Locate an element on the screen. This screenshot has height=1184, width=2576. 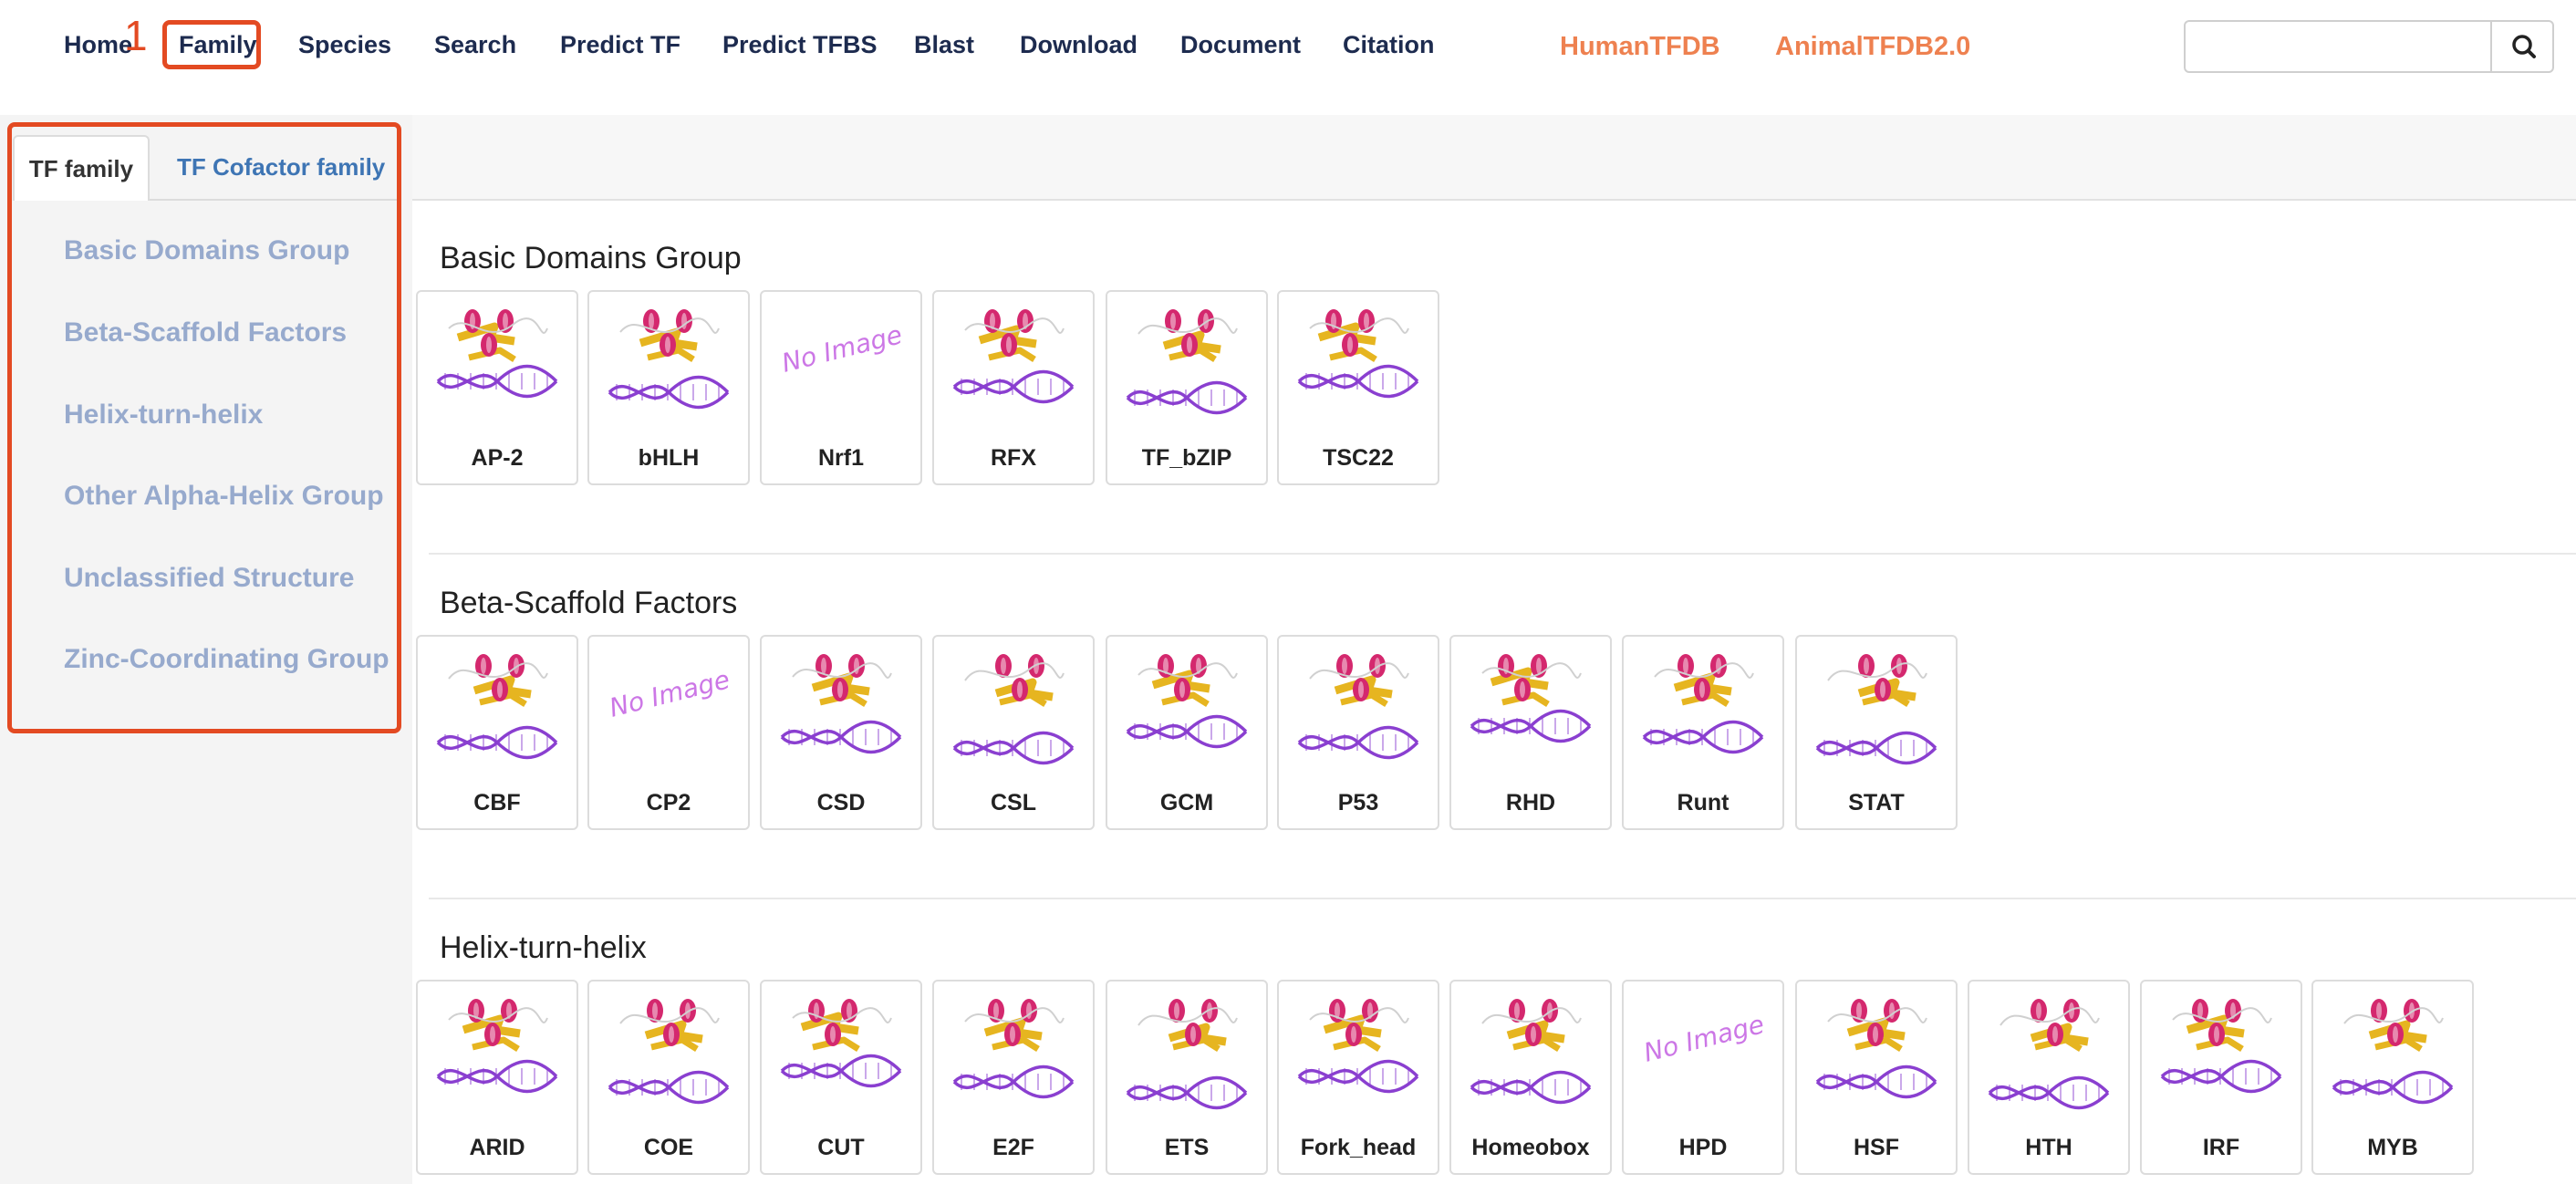
group-title-basic-domains: Basic Domains Group is located at coordinates (591, 258).